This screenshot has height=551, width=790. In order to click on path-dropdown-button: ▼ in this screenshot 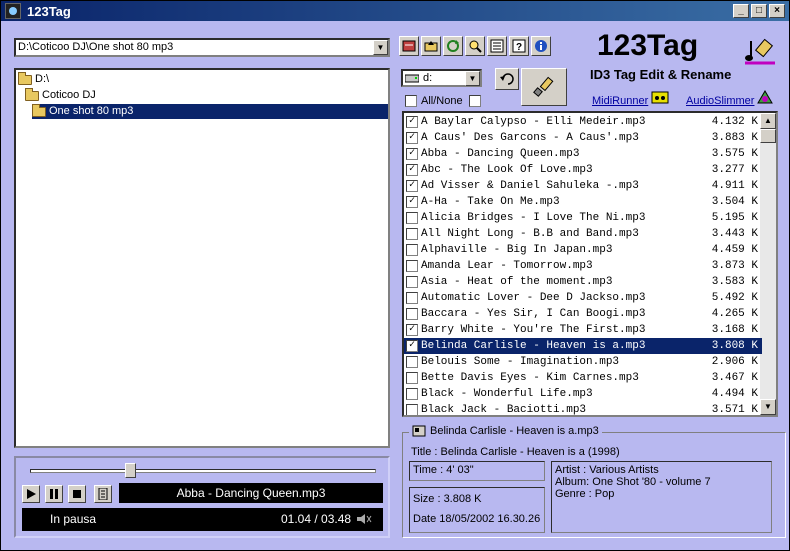, I will do `click(380, 47)`.